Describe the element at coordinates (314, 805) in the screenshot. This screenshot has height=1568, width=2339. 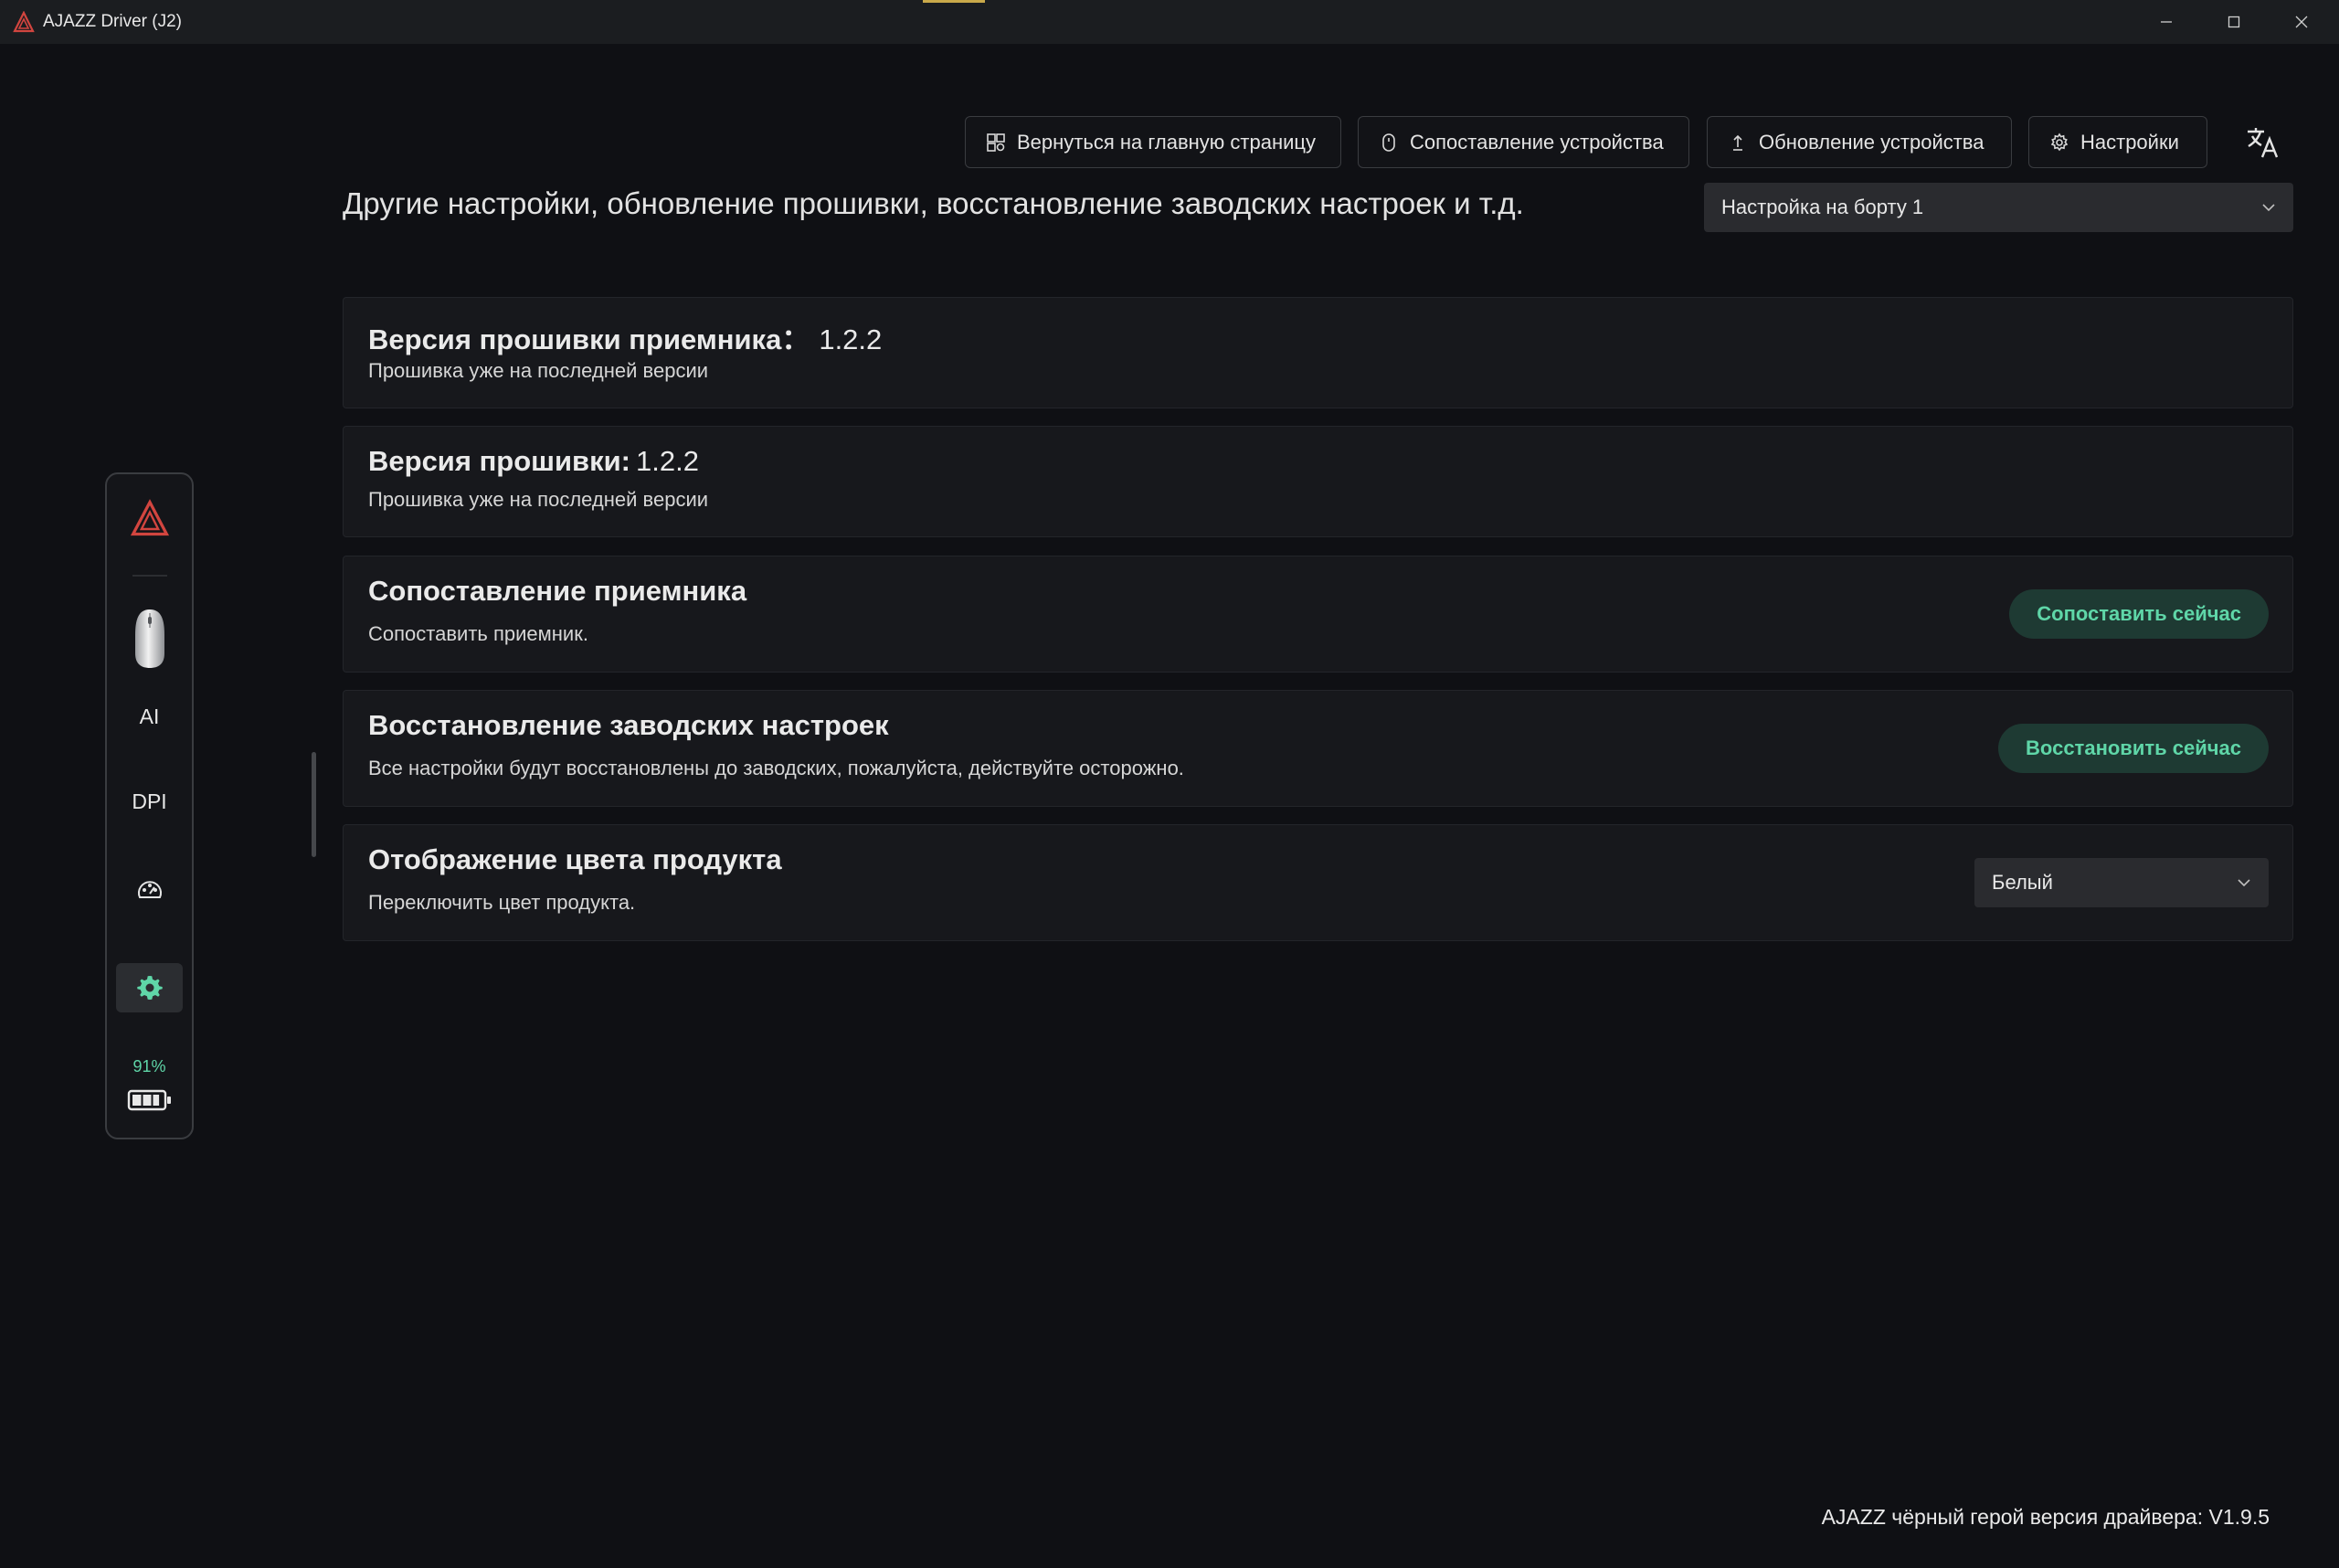
I see `scrollbar-thumb` at that location.